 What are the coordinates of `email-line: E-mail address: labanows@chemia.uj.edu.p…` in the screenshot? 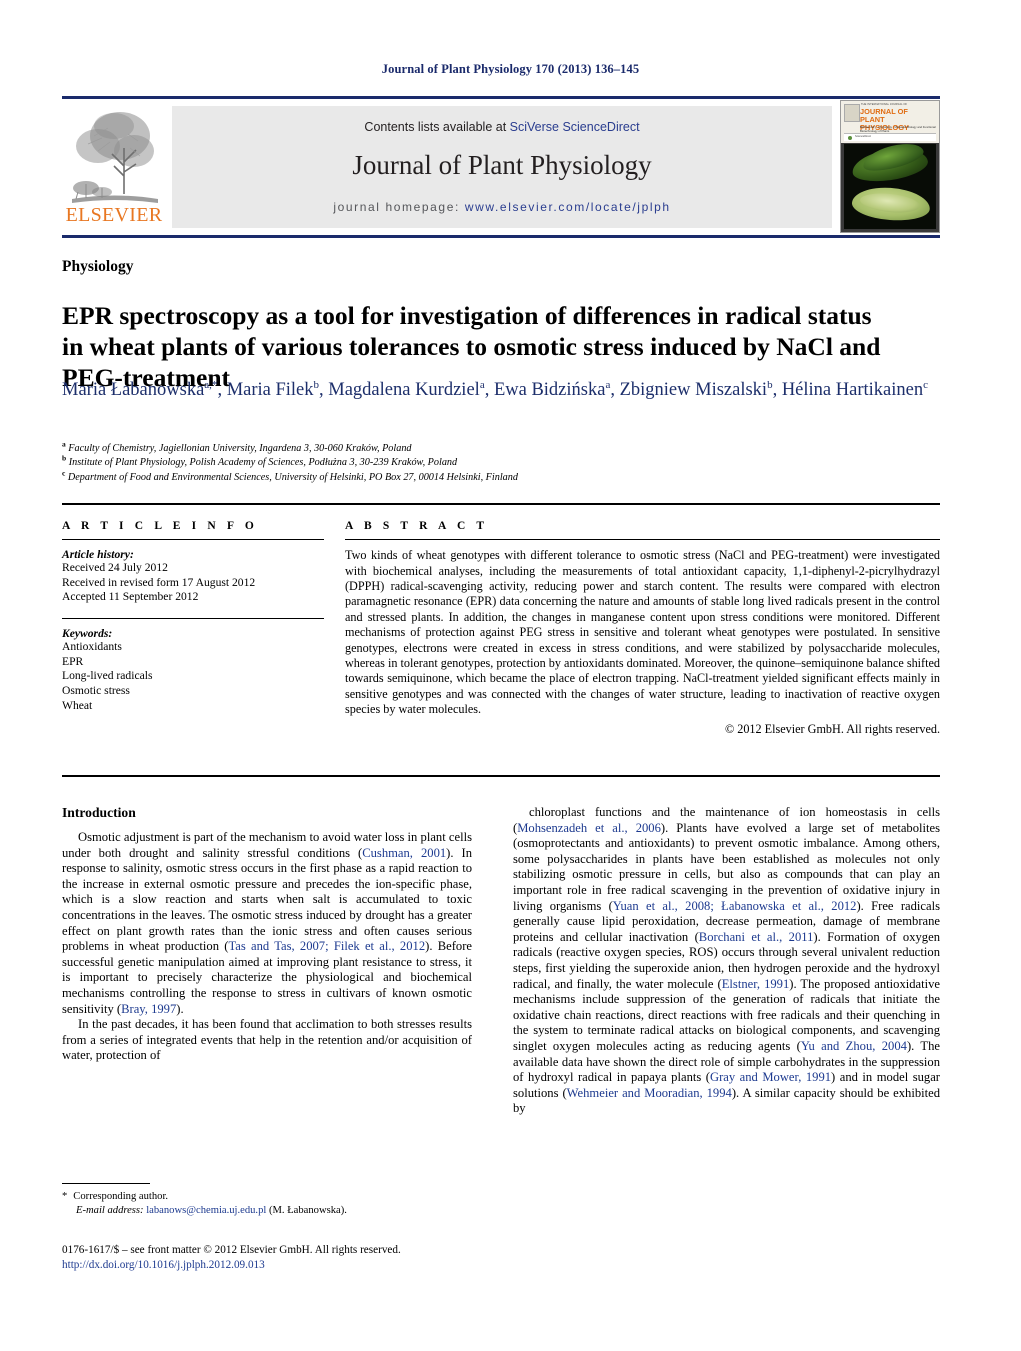 It's located at (267, 1211).